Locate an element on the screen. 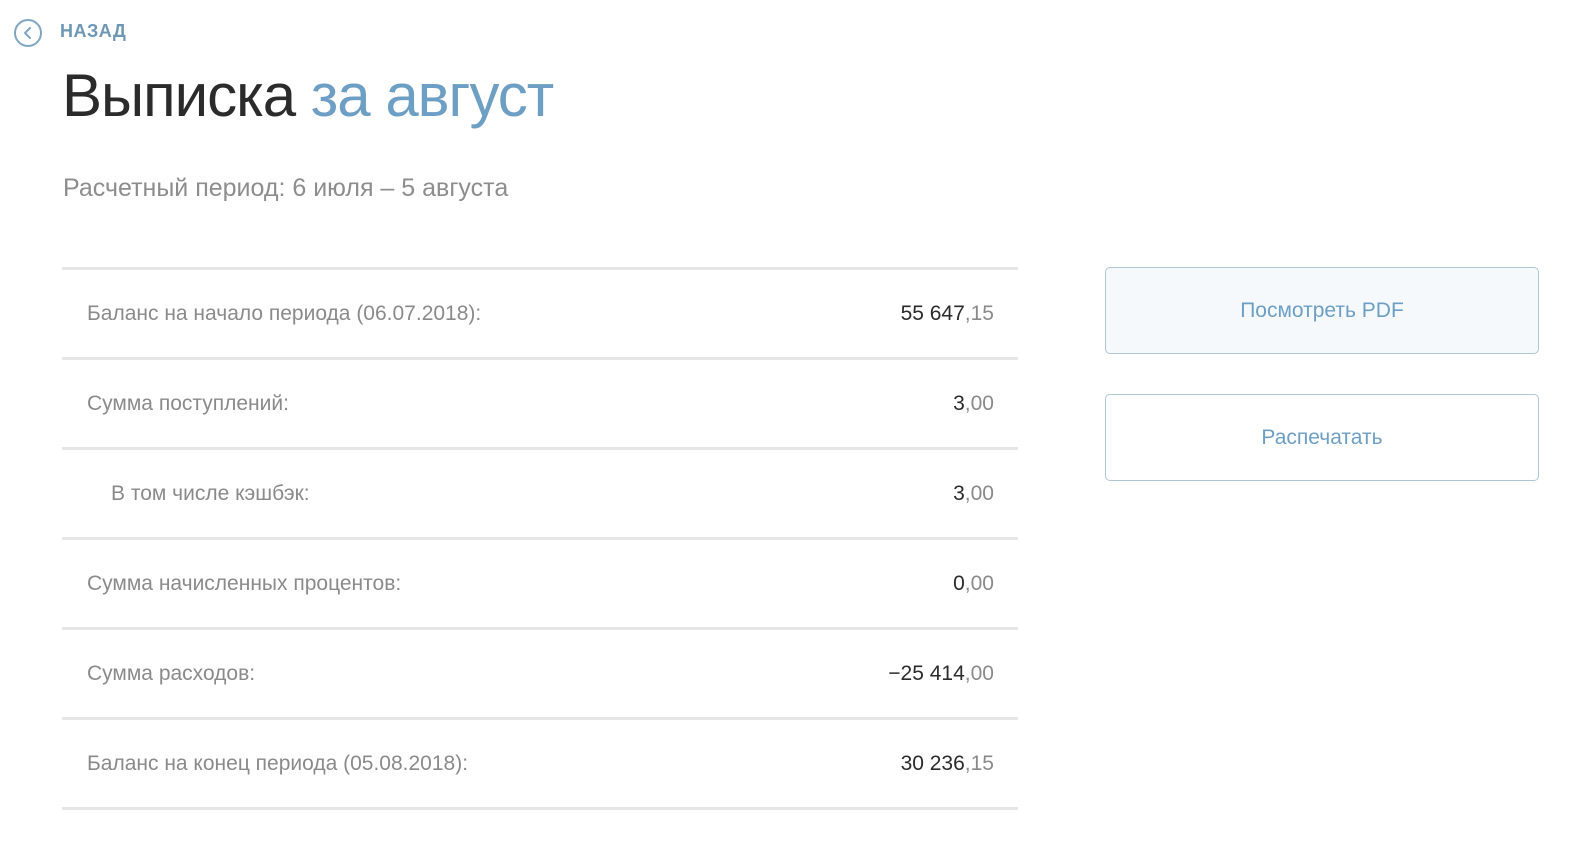 This screenshot has height=866, width=1582. row-value: 30 236,15 is located at coordinates (947, 764).